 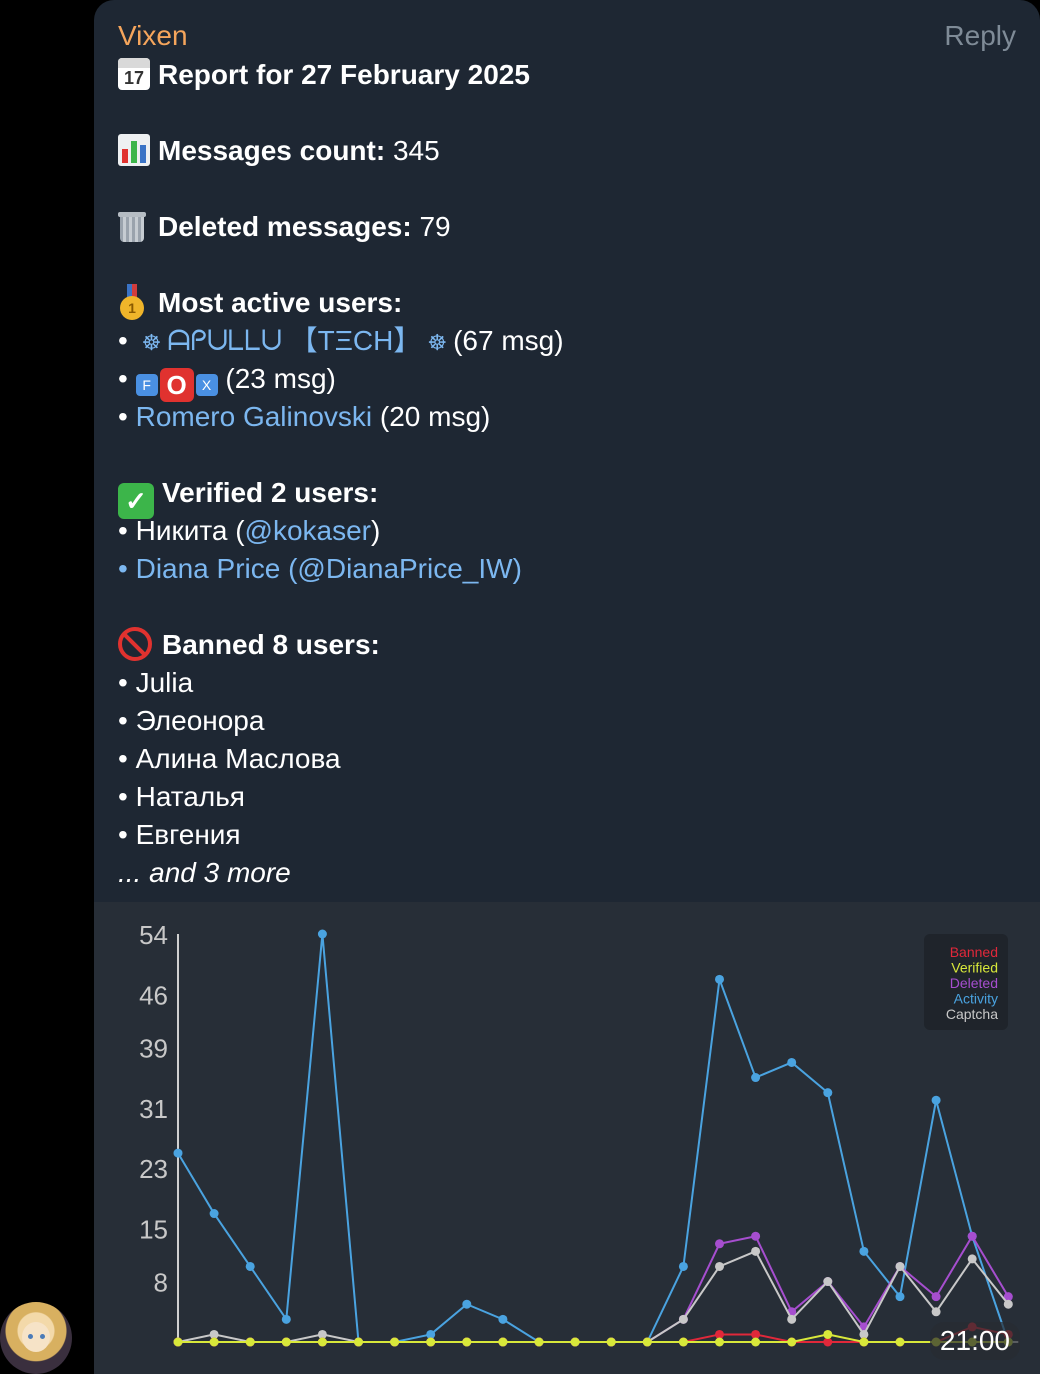 I want to click on active-user-link: FOX, so click(x=176, y=382).